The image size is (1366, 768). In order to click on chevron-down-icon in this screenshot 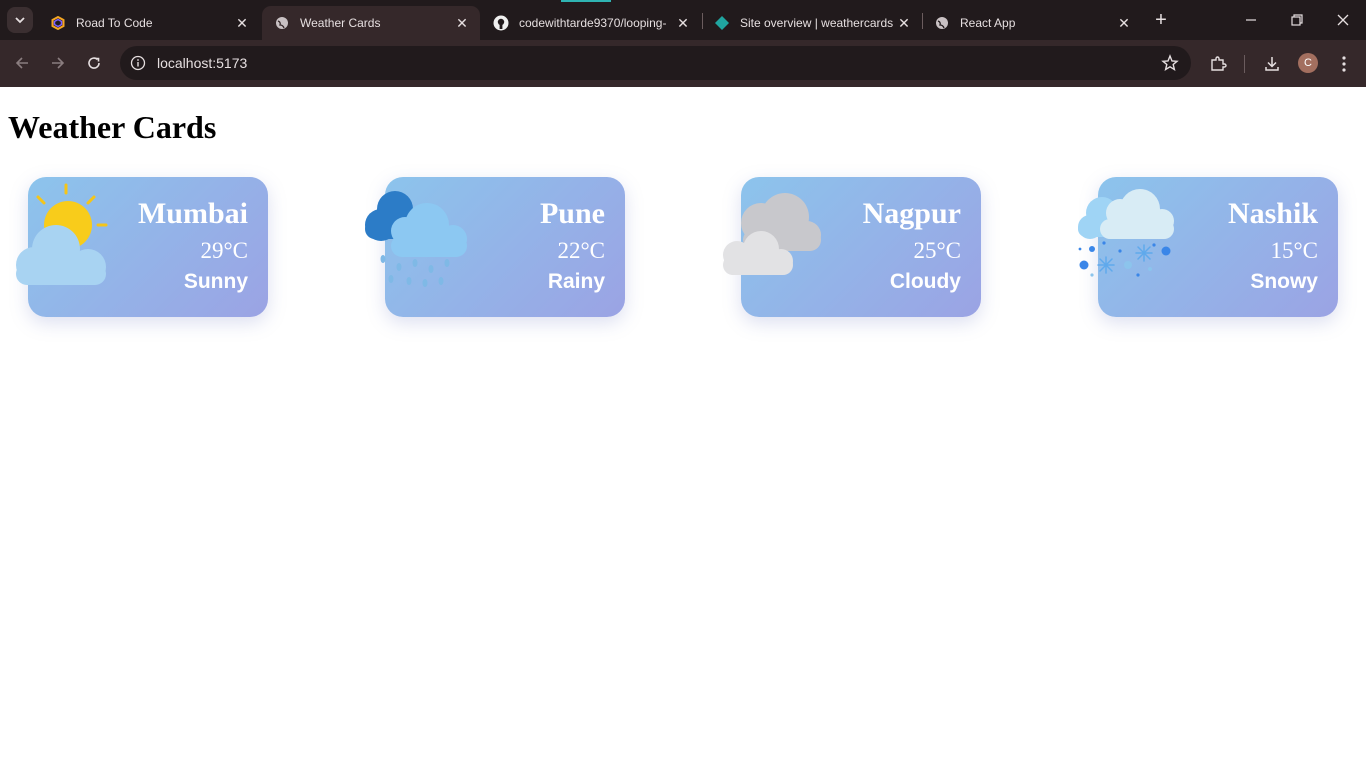, I will do `click(20, 20)`.